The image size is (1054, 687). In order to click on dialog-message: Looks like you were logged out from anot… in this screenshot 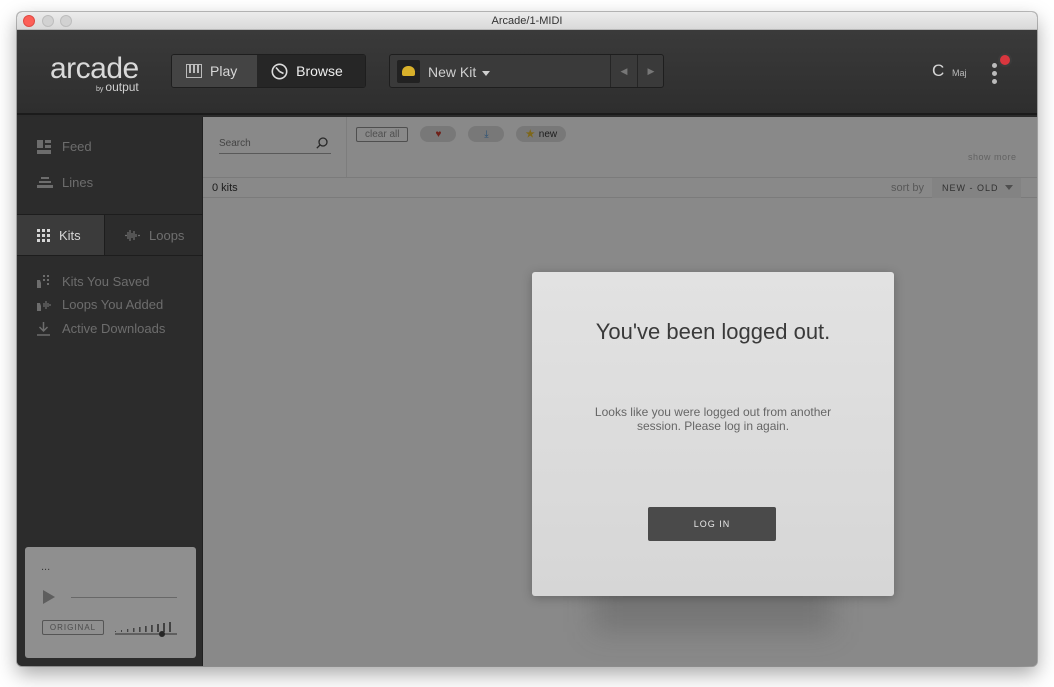, I will do `click(713, 419)`.